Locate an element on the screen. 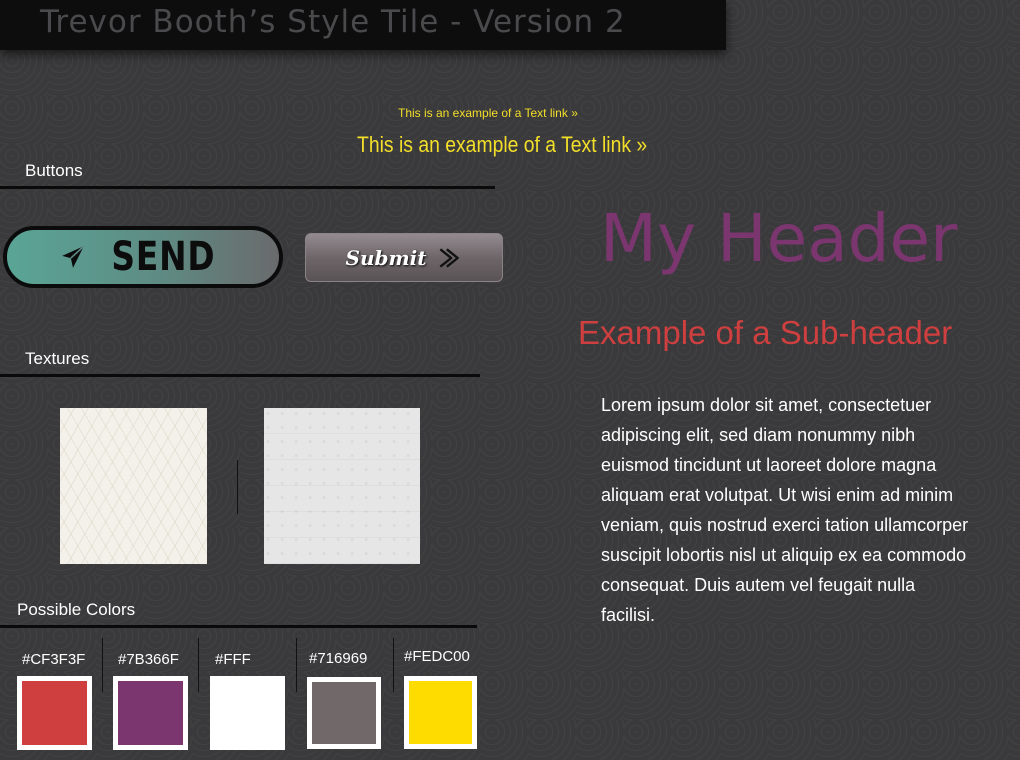 Image resolution: width=1020 pixels, height=760 pixels. section-rule-textures is located at coordinates (240, 375).